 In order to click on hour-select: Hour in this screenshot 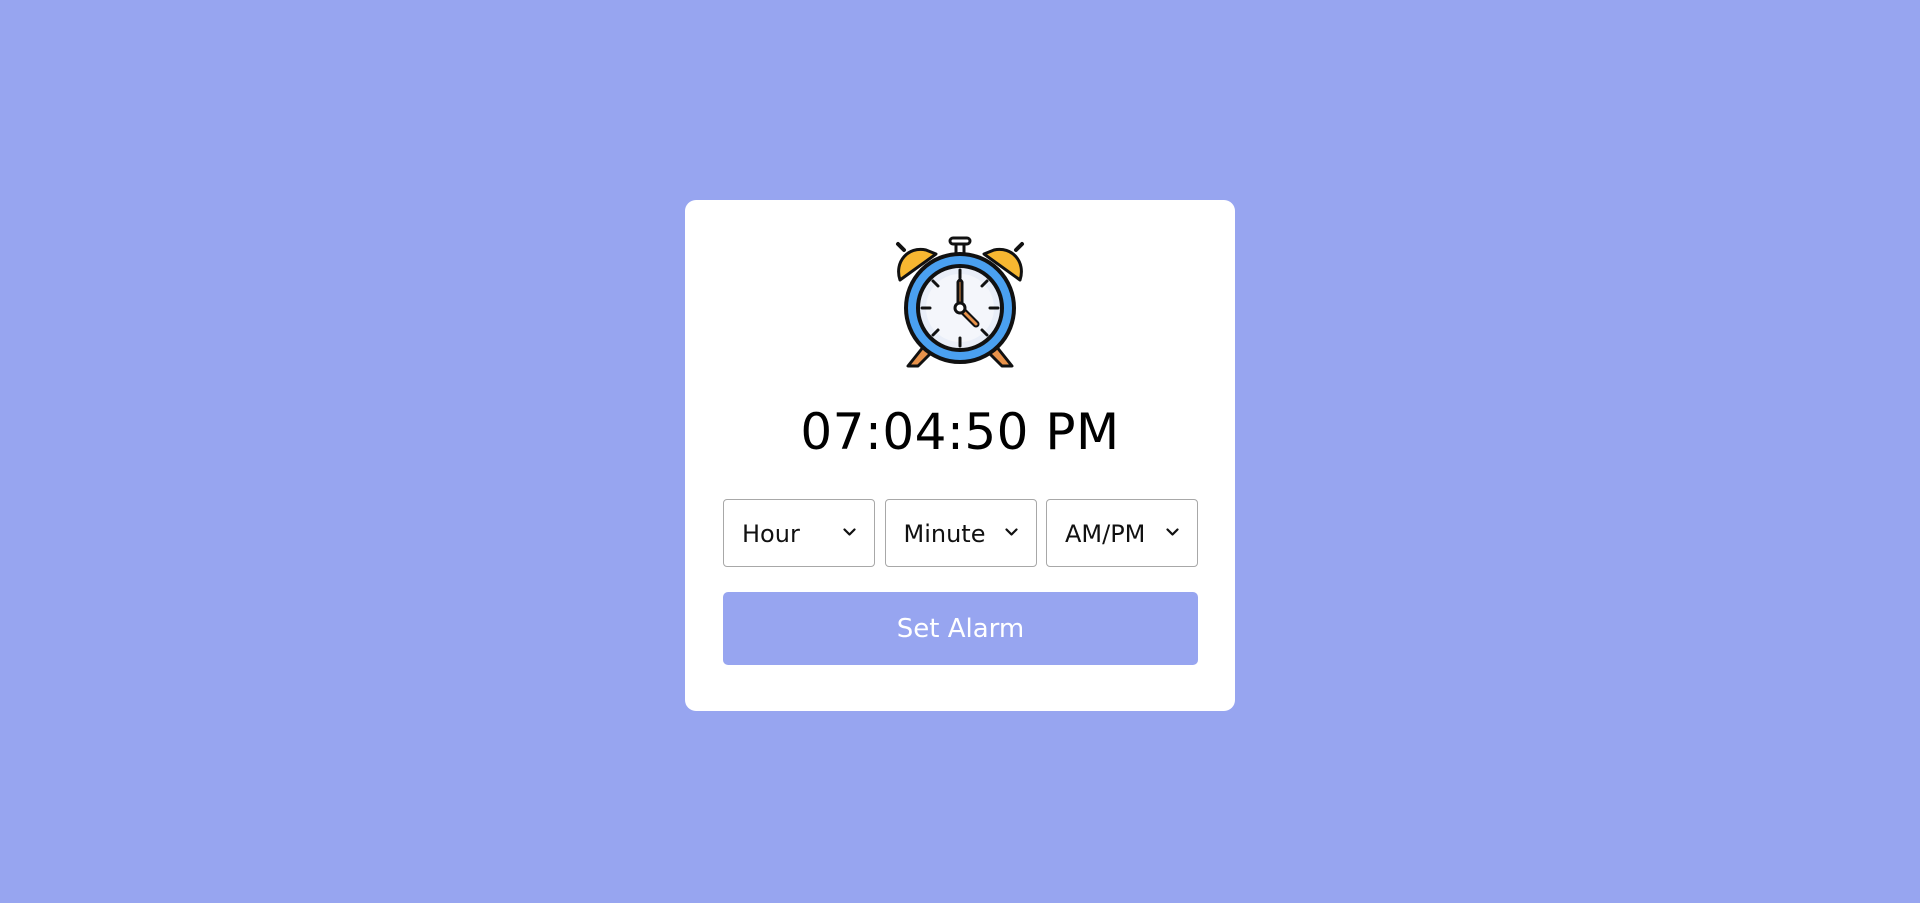, I will do `click(799, 533)`.